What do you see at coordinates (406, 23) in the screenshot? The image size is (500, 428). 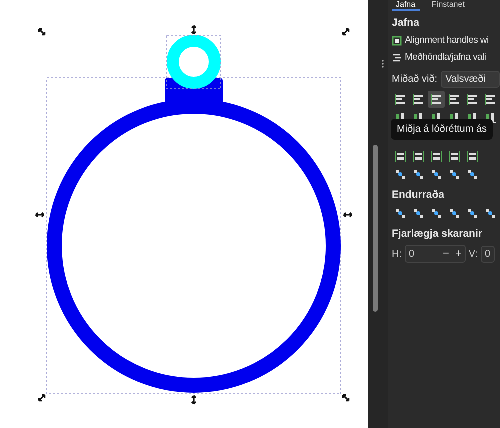 I see `section-heading: Jafna` at bounding box center [406, 23].